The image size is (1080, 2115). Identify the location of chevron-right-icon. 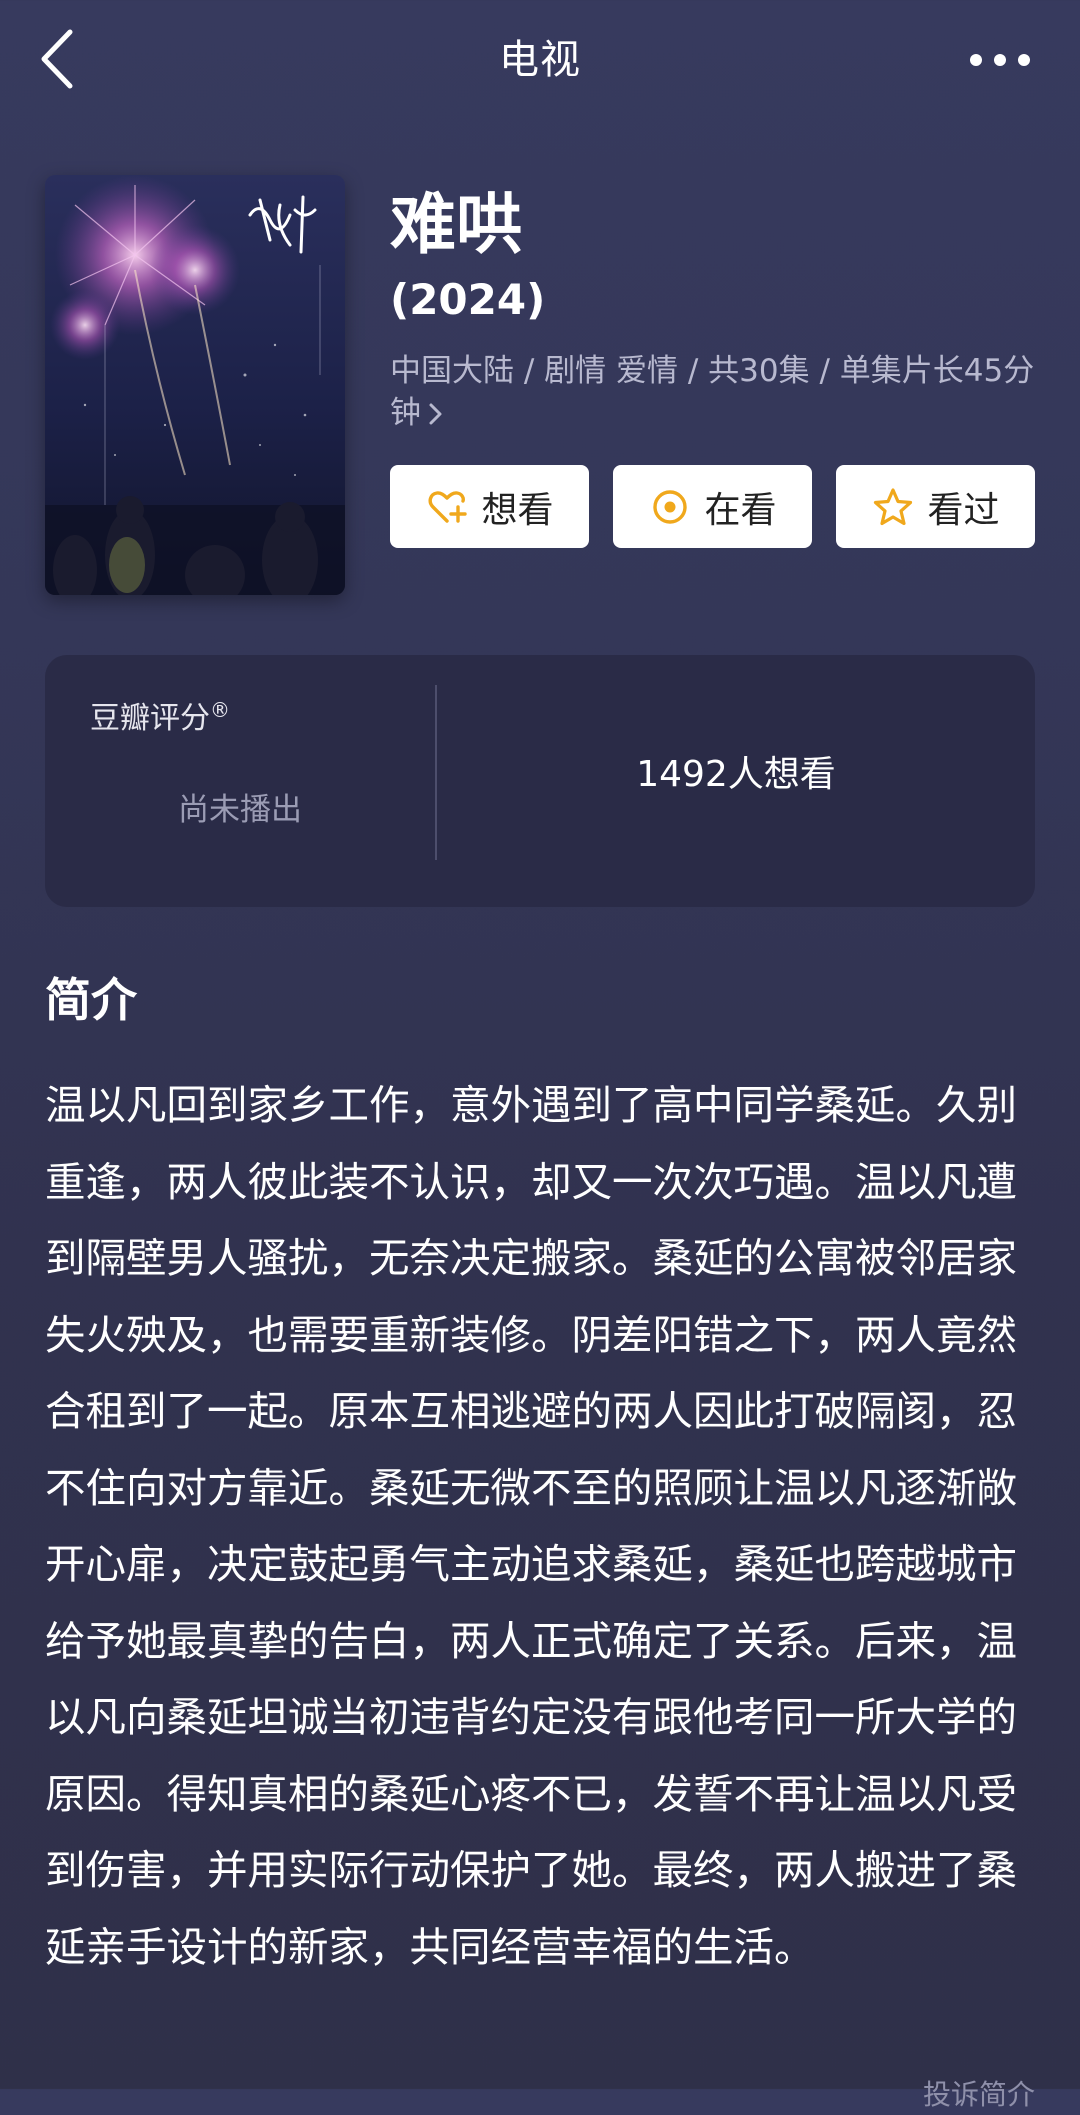
(436, 413).